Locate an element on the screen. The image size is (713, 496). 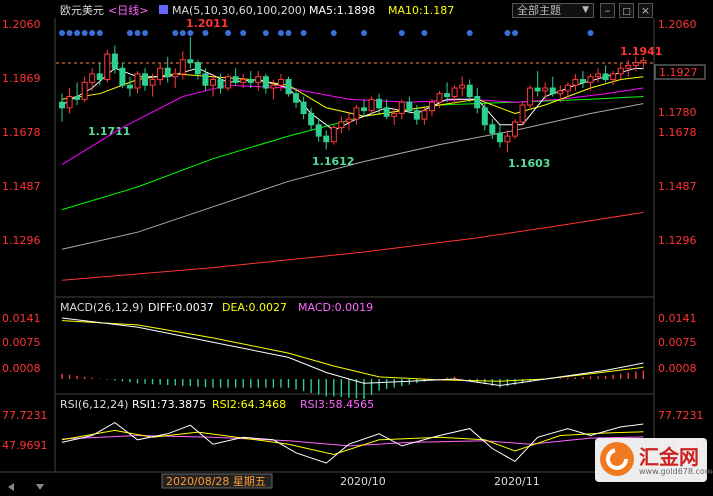
theme-dropdown: 全部主题 ▼ is located at coordinates (553, 10).